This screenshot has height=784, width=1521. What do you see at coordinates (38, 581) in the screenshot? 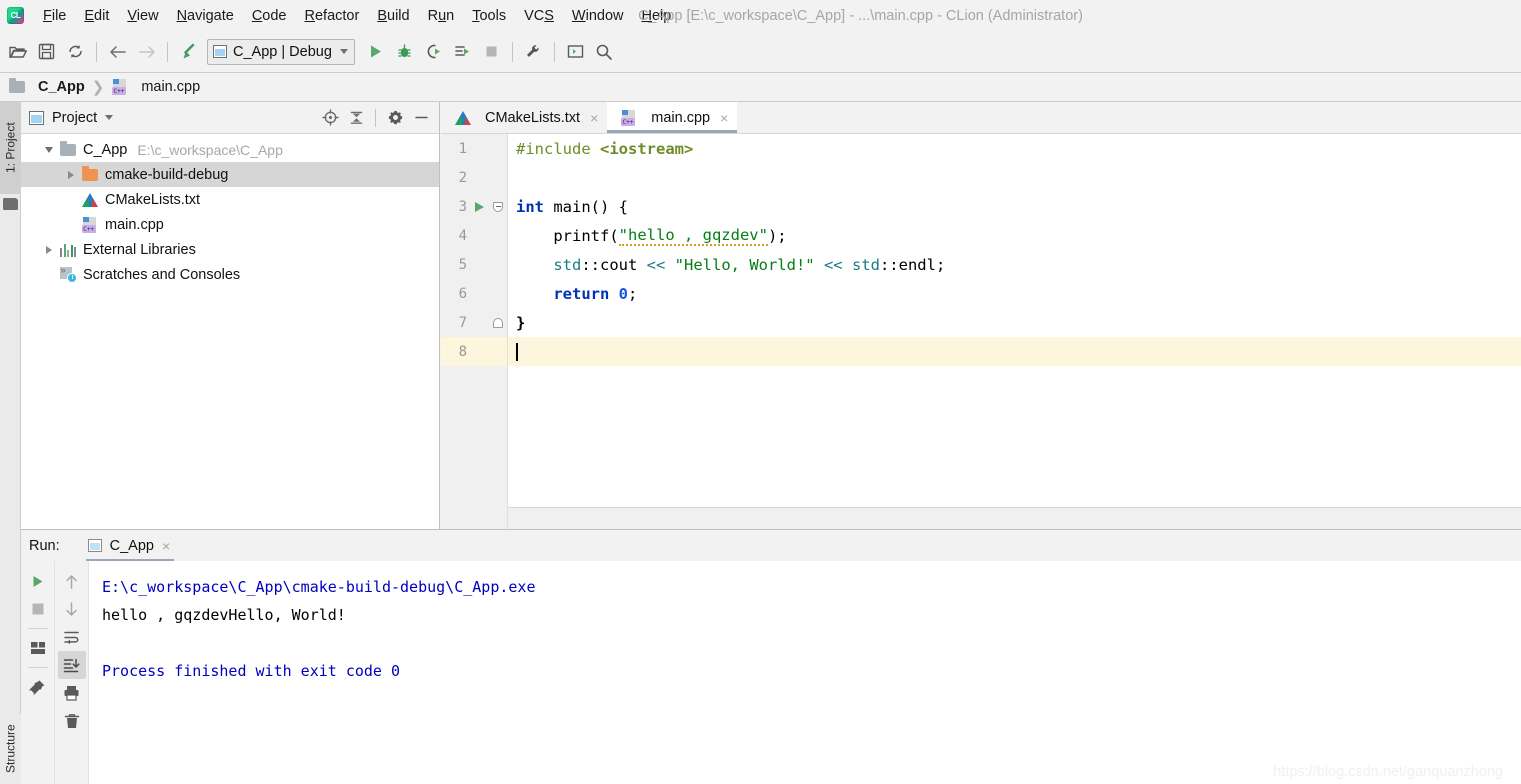
I see `rerun-icon` at bounding box center [38, 581].